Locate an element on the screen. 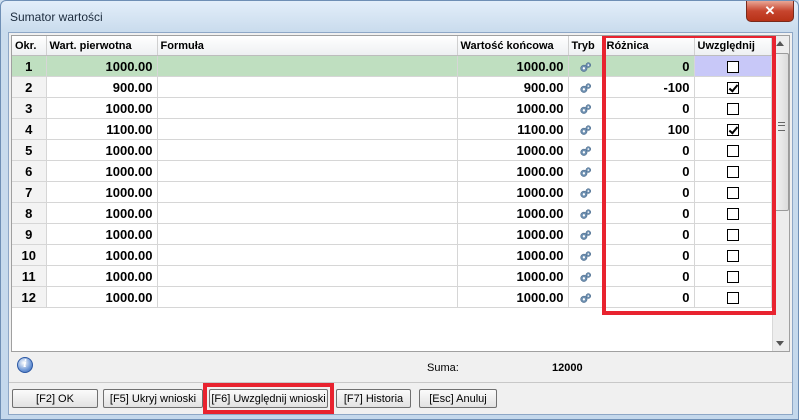  cancel-button: [Esc] Anuluj is located at coordinates (458, 398).